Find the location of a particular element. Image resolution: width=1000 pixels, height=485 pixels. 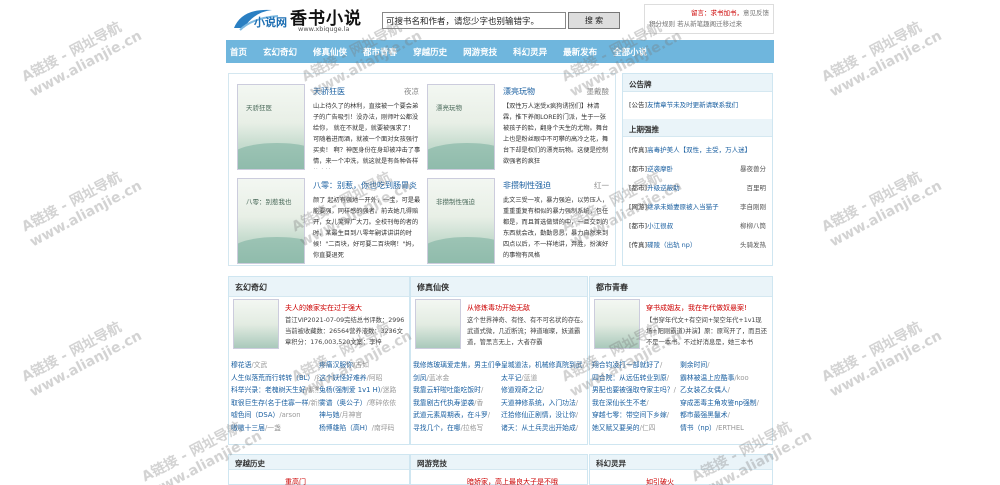

feedback-link: 意见反馈 is located at coordinates (756, 13).